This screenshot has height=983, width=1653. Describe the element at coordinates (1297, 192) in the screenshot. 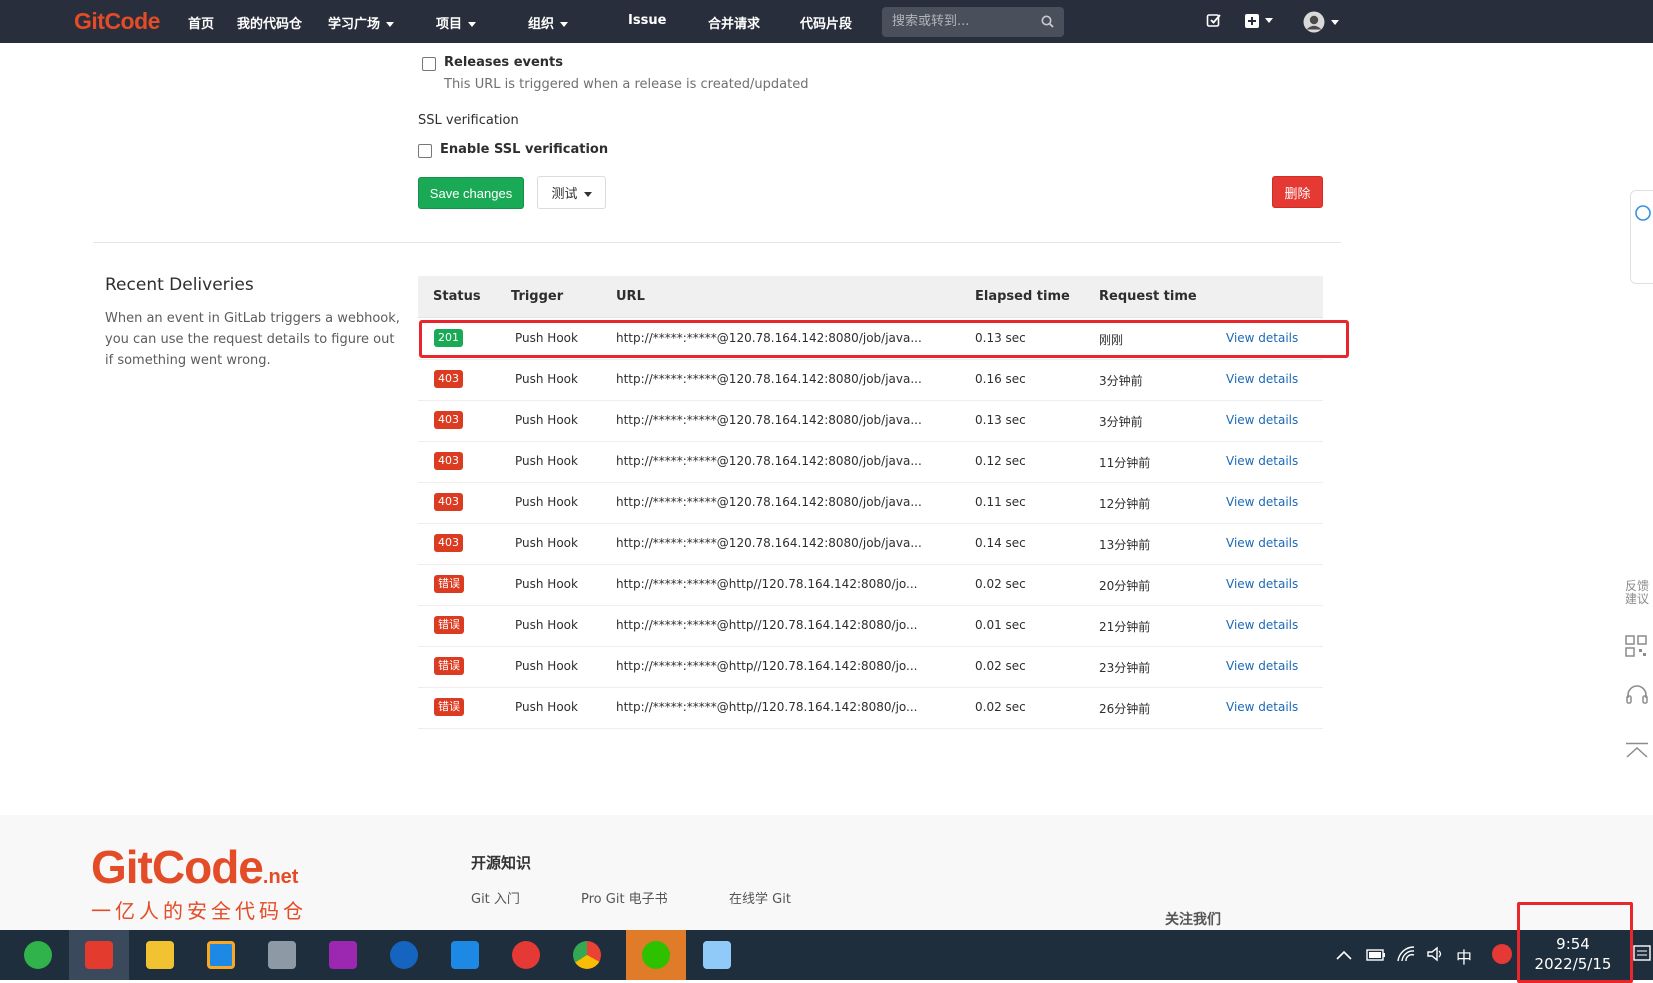

I see `delete-button: 删除` at that location.